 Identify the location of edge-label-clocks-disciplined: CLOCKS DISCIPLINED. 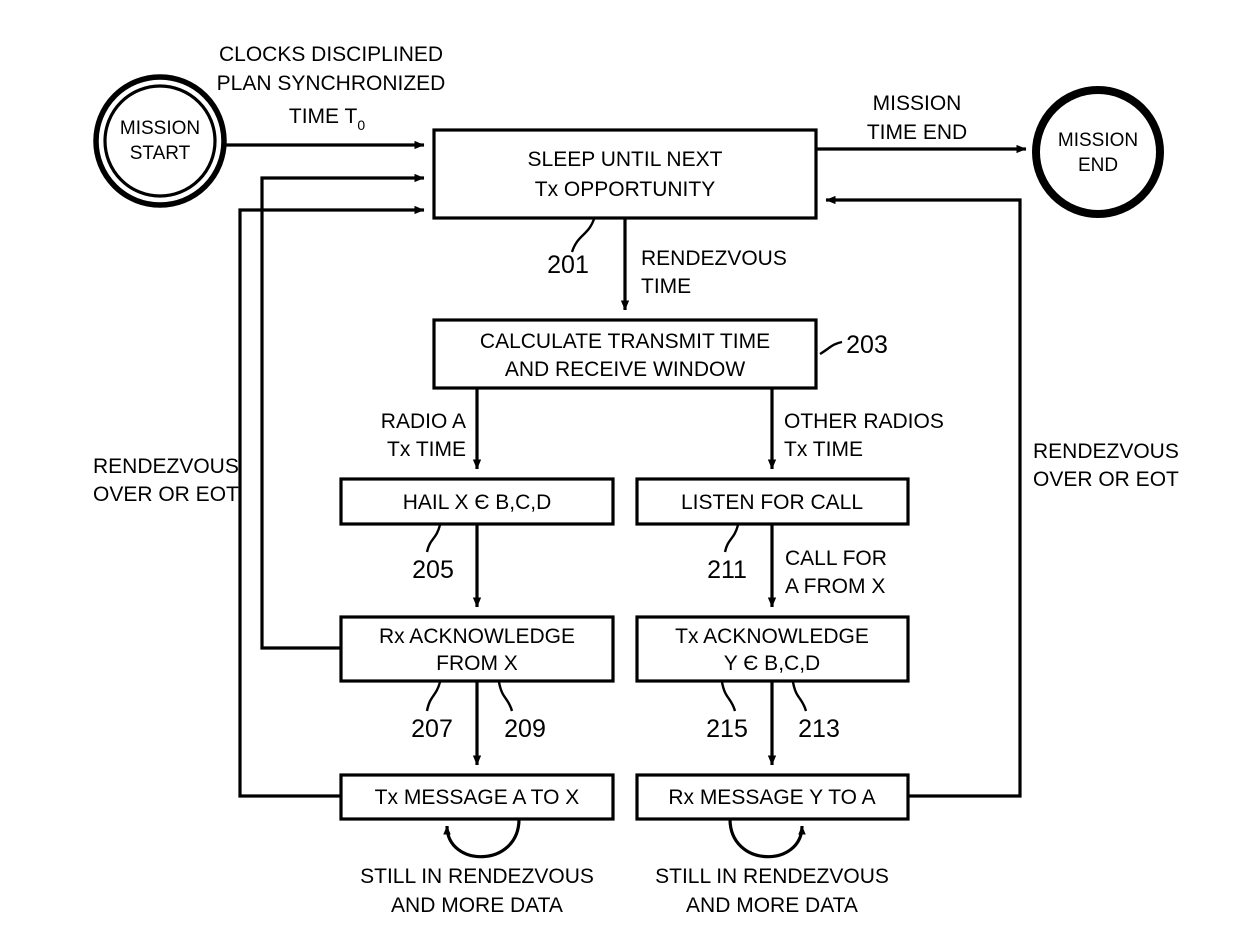
(331, 54).